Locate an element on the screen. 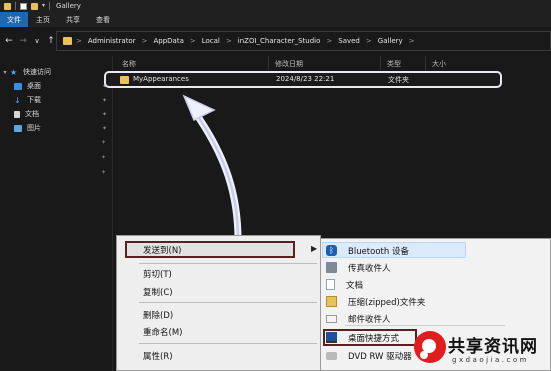 This screenshot has width=551, height=371. column-header-type: 类型 is located at coordinates (394, 64).